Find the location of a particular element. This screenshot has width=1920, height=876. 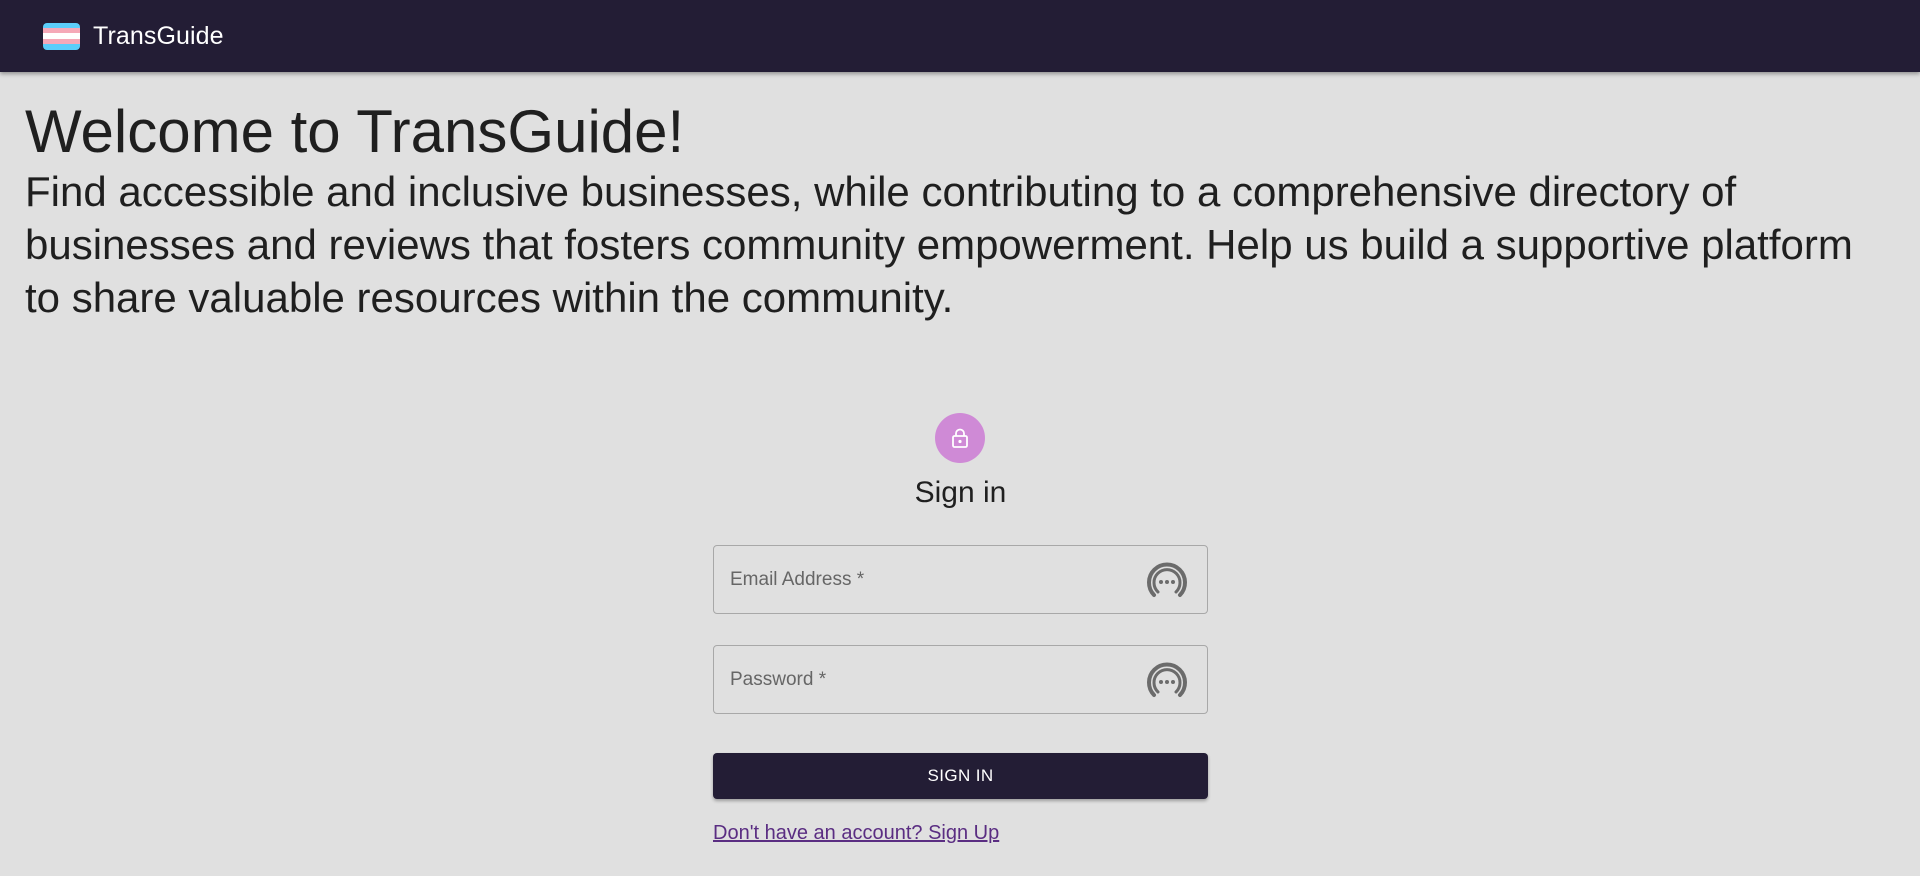

sign-up-link: Don't have an account? Sign Up is located at coordinates (856, 833).